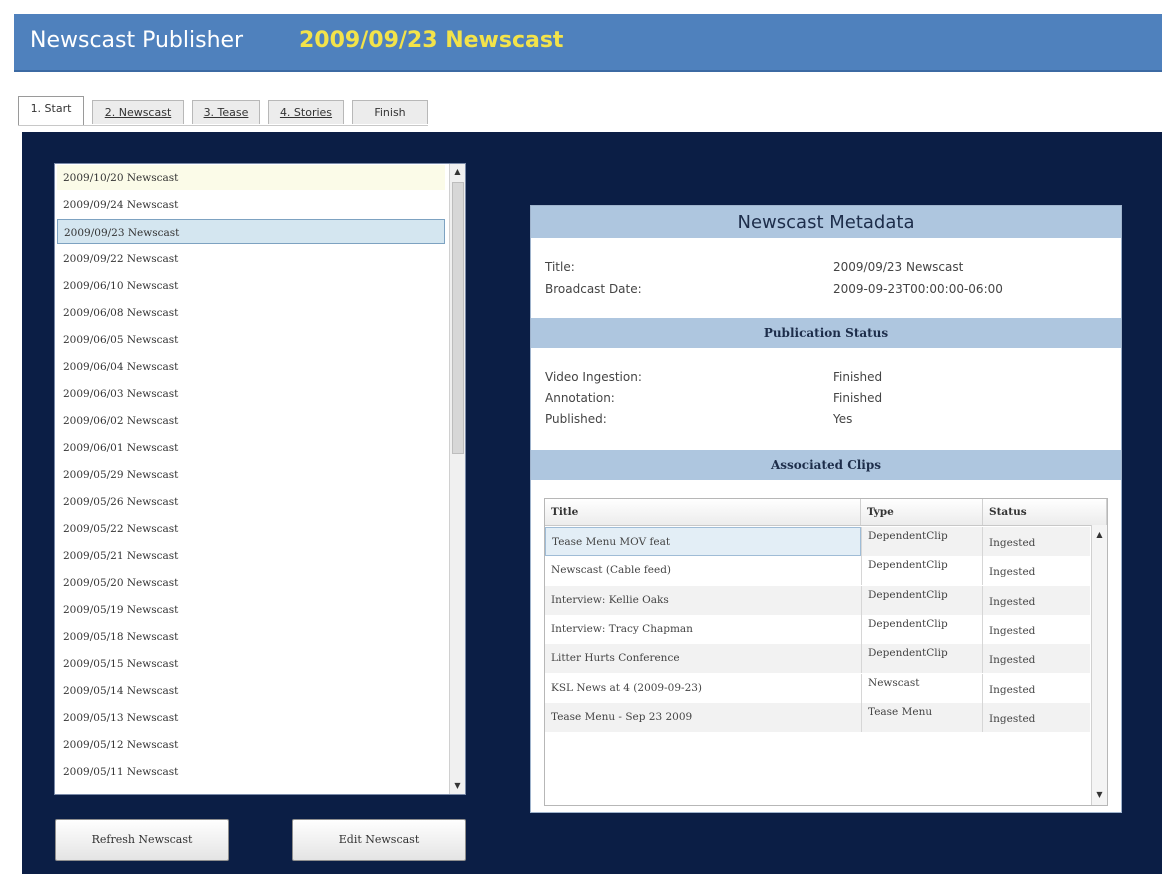 Image resolution: width=1164 pixels, height=874 pixels. What do you see at coordinates (251, 771) in the screenshot?
I see `newscast-list-item: 2009/05/11 Newscast` at bounding box center [251, 771].